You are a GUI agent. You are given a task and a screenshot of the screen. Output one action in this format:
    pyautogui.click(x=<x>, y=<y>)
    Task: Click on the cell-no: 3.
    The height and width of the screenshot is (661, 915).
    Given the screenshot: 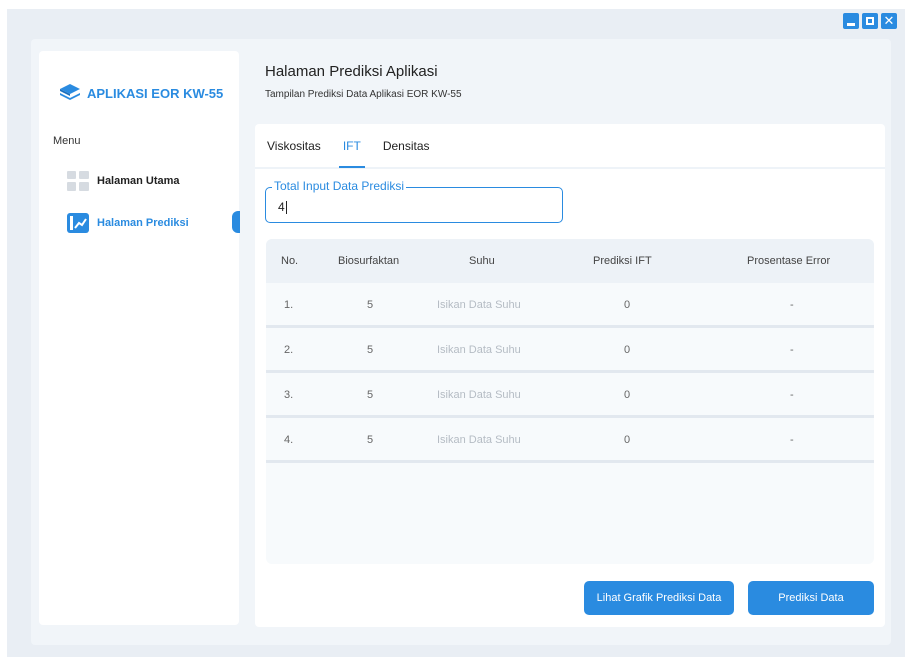 What is the action you would take?
    pyautogui.click(x=289, y=395)
    